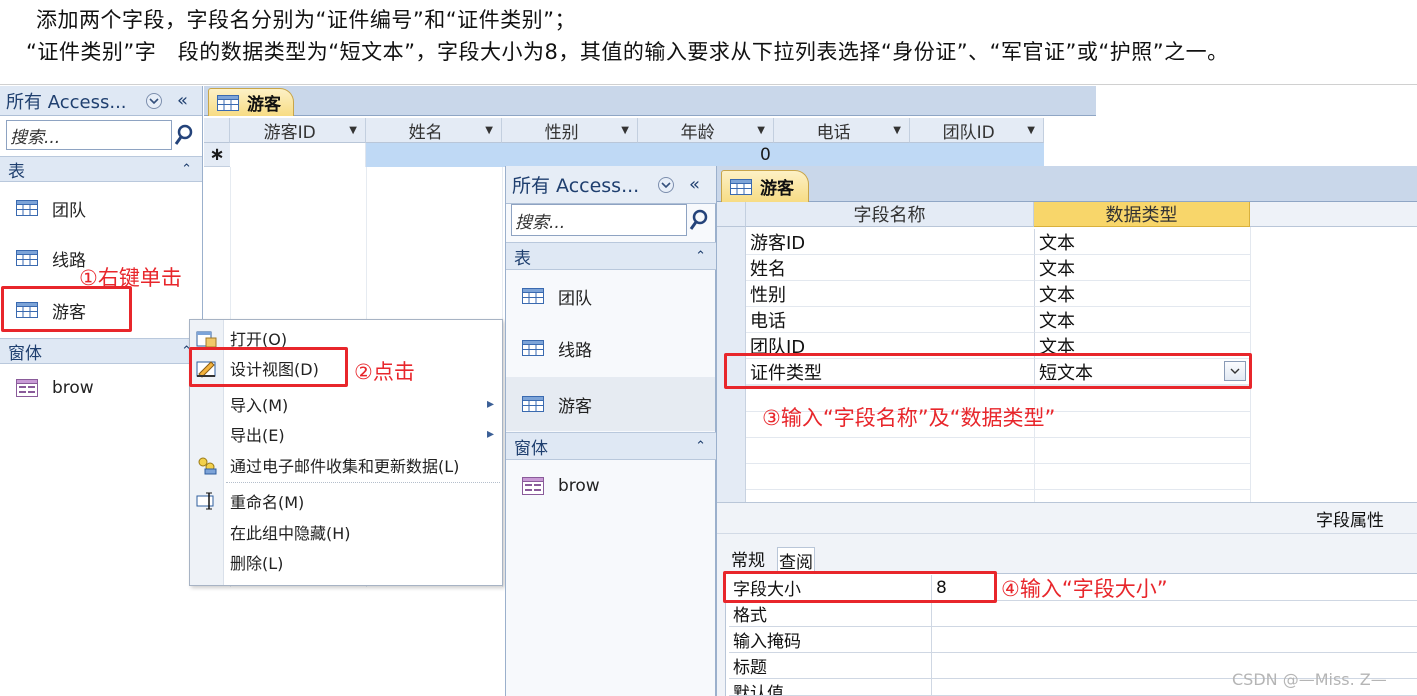  I want to click on nav-item-label: 团队, so click(69, 210).